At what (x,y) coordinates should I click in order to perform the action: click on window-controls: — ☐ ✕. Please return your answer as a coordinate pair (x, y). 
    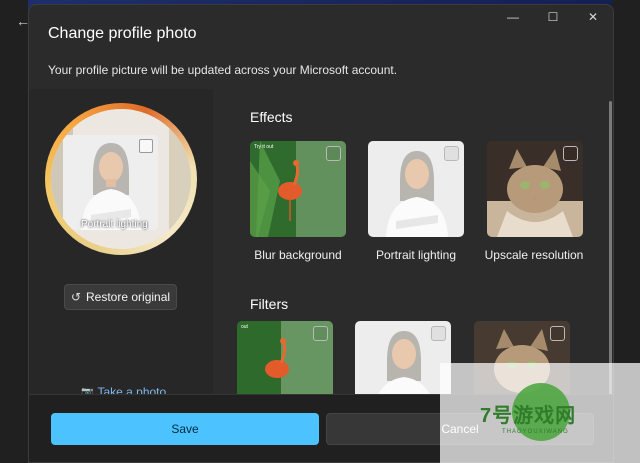
    Looking at the image, I should click on (553, 17).